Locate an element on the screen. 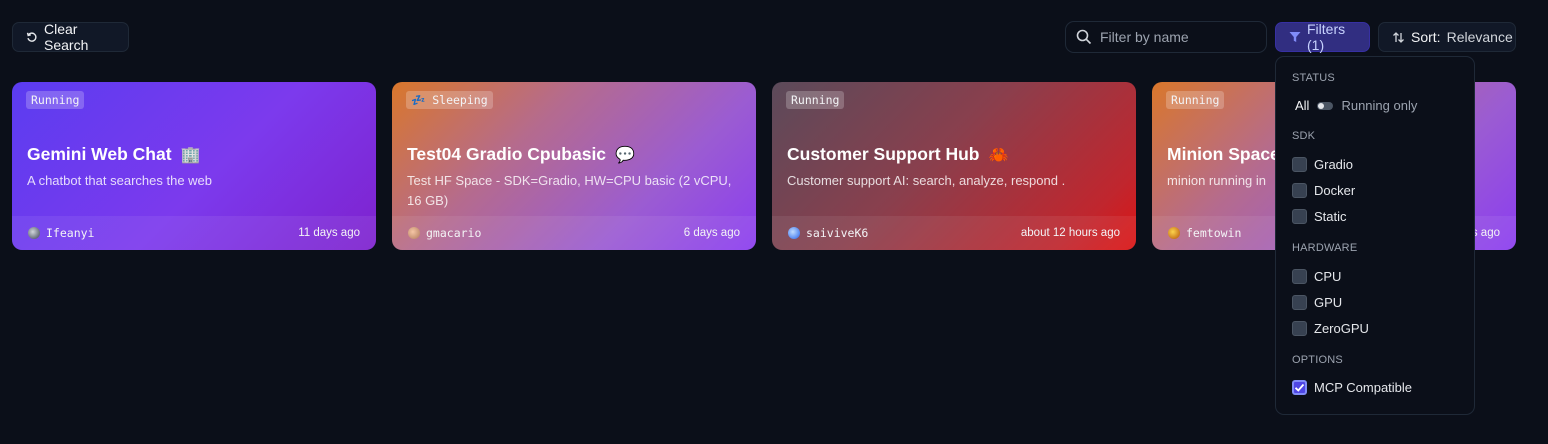  hardware-option-label: GPU is located at coordinates (1328, 302).